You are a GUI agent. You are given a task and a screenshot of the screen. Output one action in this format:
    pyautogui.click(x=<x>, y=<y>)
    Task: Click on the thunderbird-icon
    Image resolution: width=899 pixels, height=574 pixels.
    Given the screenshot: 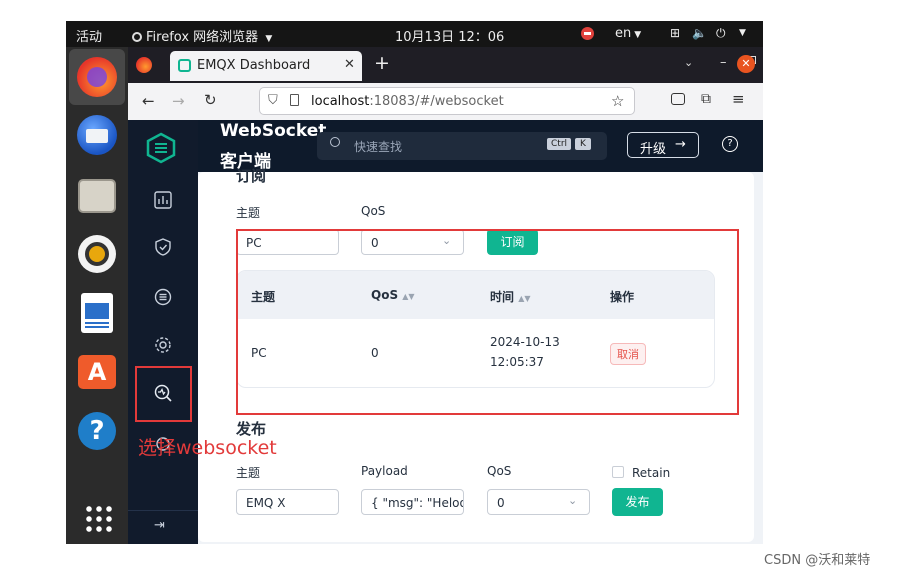 What is the action you would take?
    pyautogui.click(x=97, y=135)
    